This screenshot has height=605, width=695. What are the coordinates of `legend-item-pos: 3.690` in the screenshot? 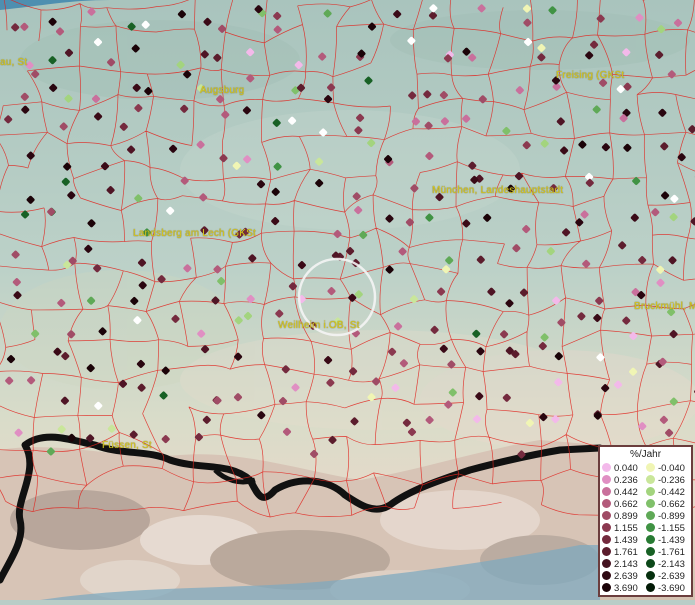 It's located at (620, 589).